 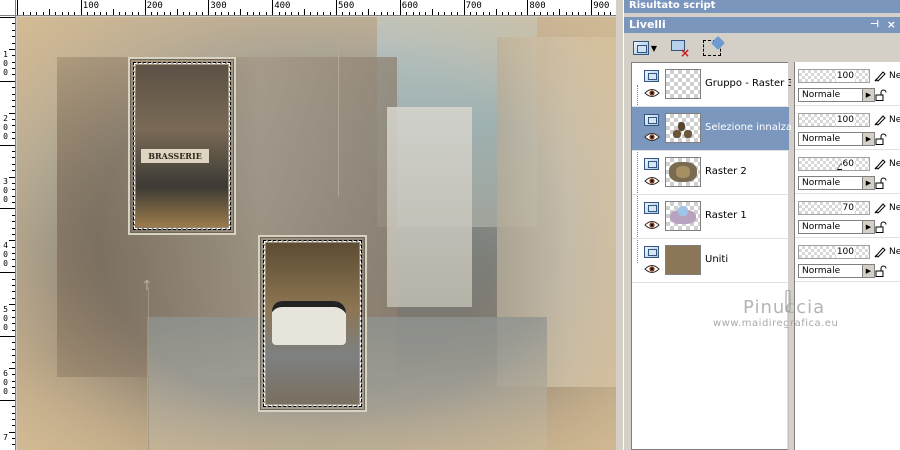 I want to click on ruler-left-label: 5, so click(x=5, y=309).